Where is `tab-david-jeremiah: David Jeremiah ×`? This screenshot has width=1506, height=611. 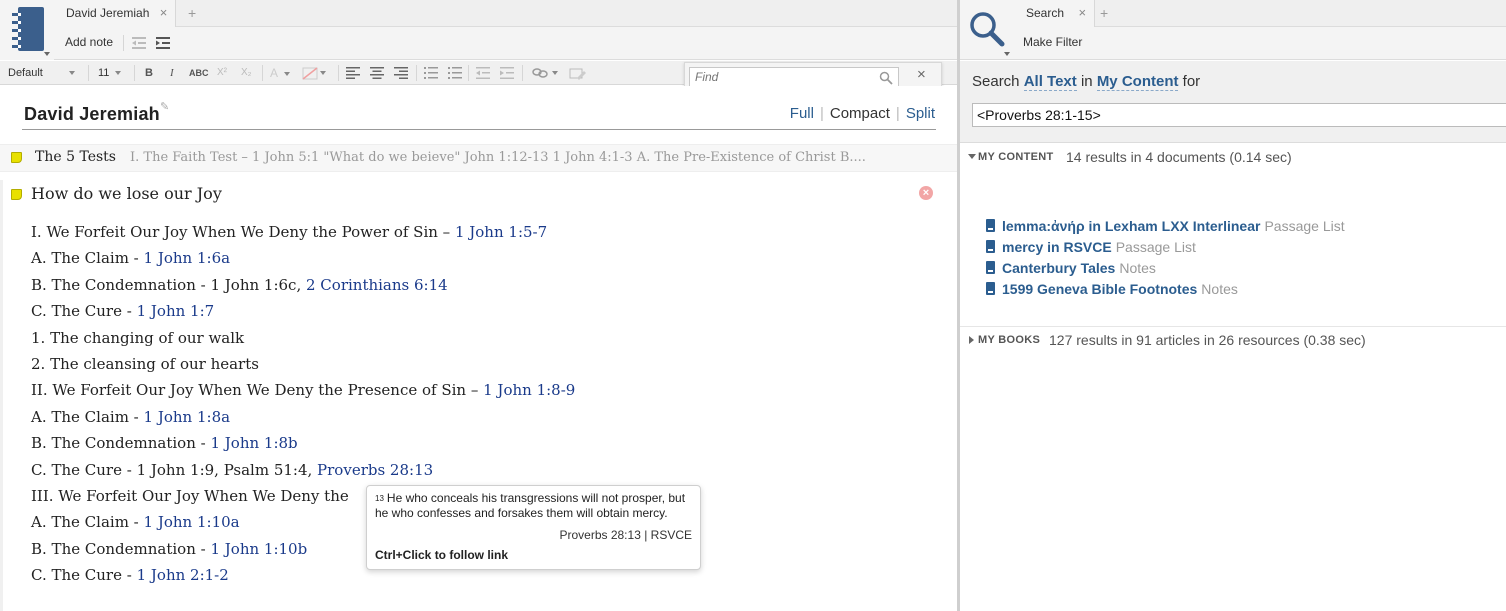 tab-david-jeremiah: David Jeremiah × is located at coordinates (115, 13).